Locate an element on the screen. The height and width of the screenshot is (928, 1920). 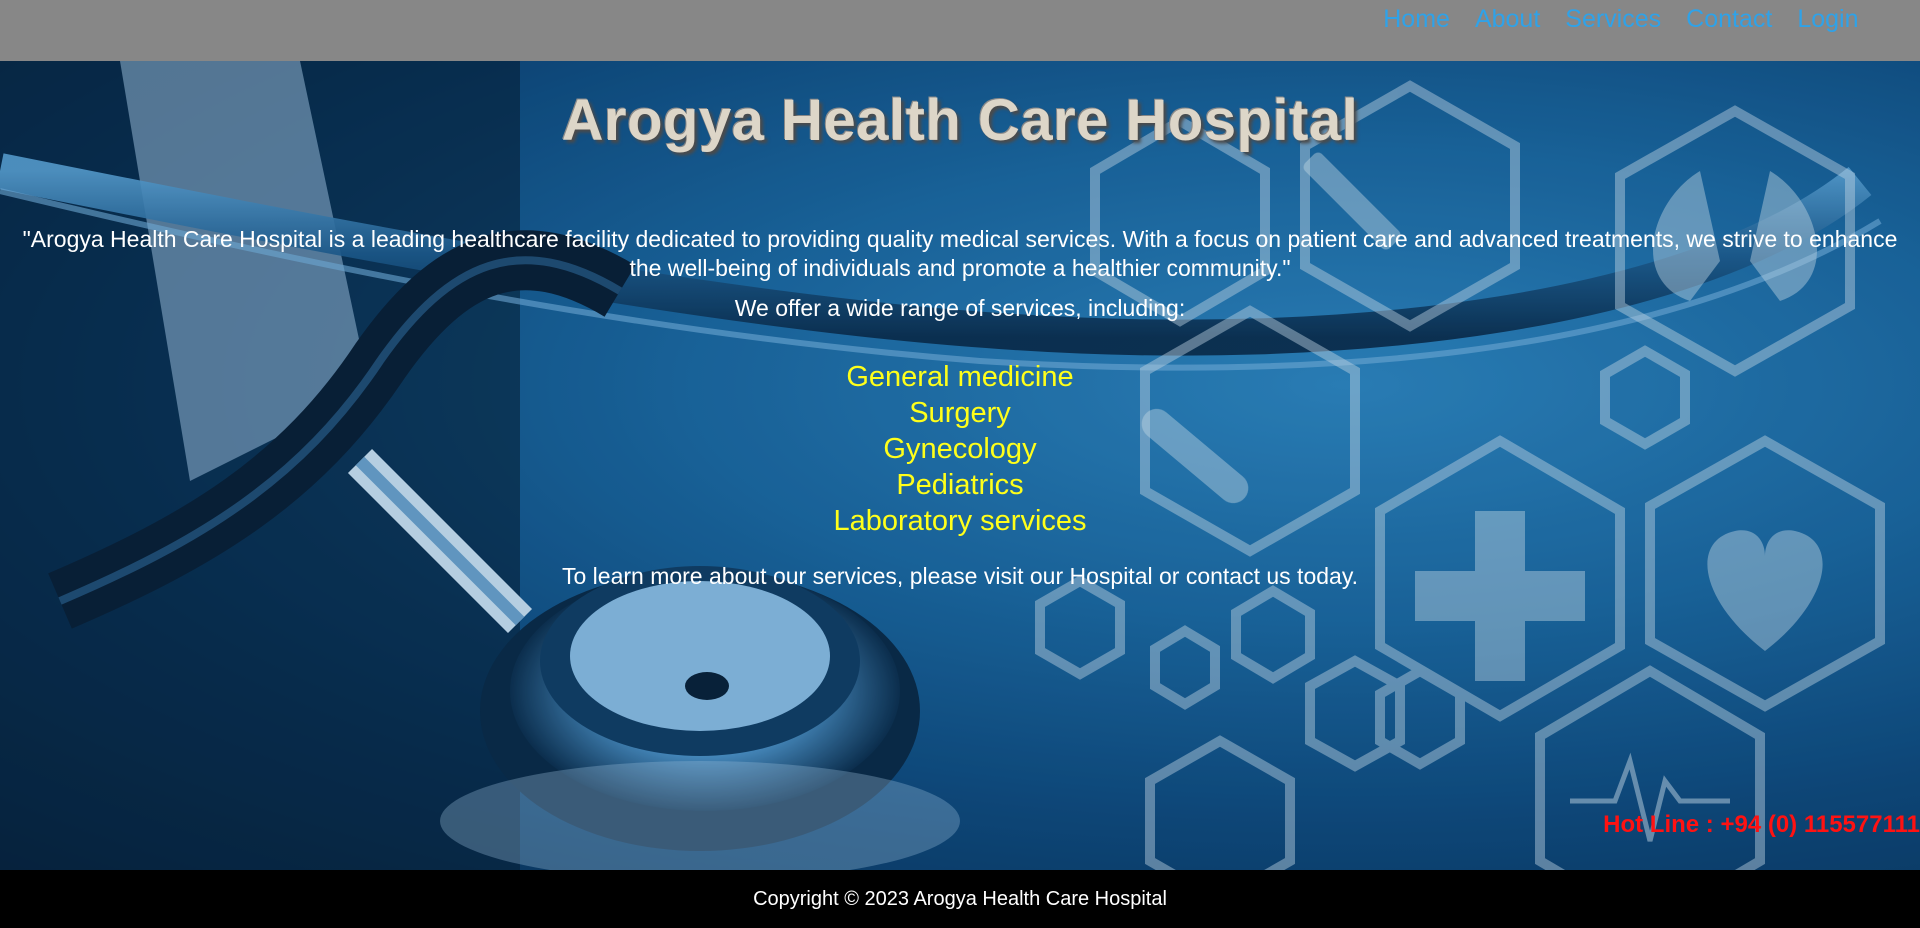
service-item: General medicine is located at coordinates (960, 377).